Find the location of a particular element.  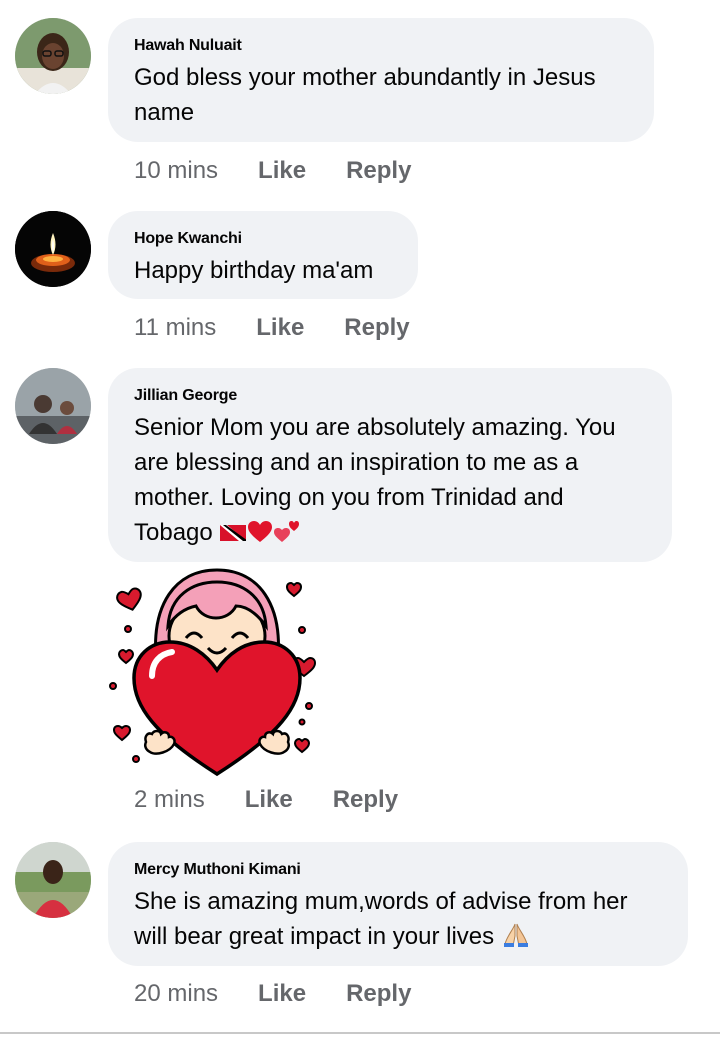

candle-icon is located at coordinates (53, 249).